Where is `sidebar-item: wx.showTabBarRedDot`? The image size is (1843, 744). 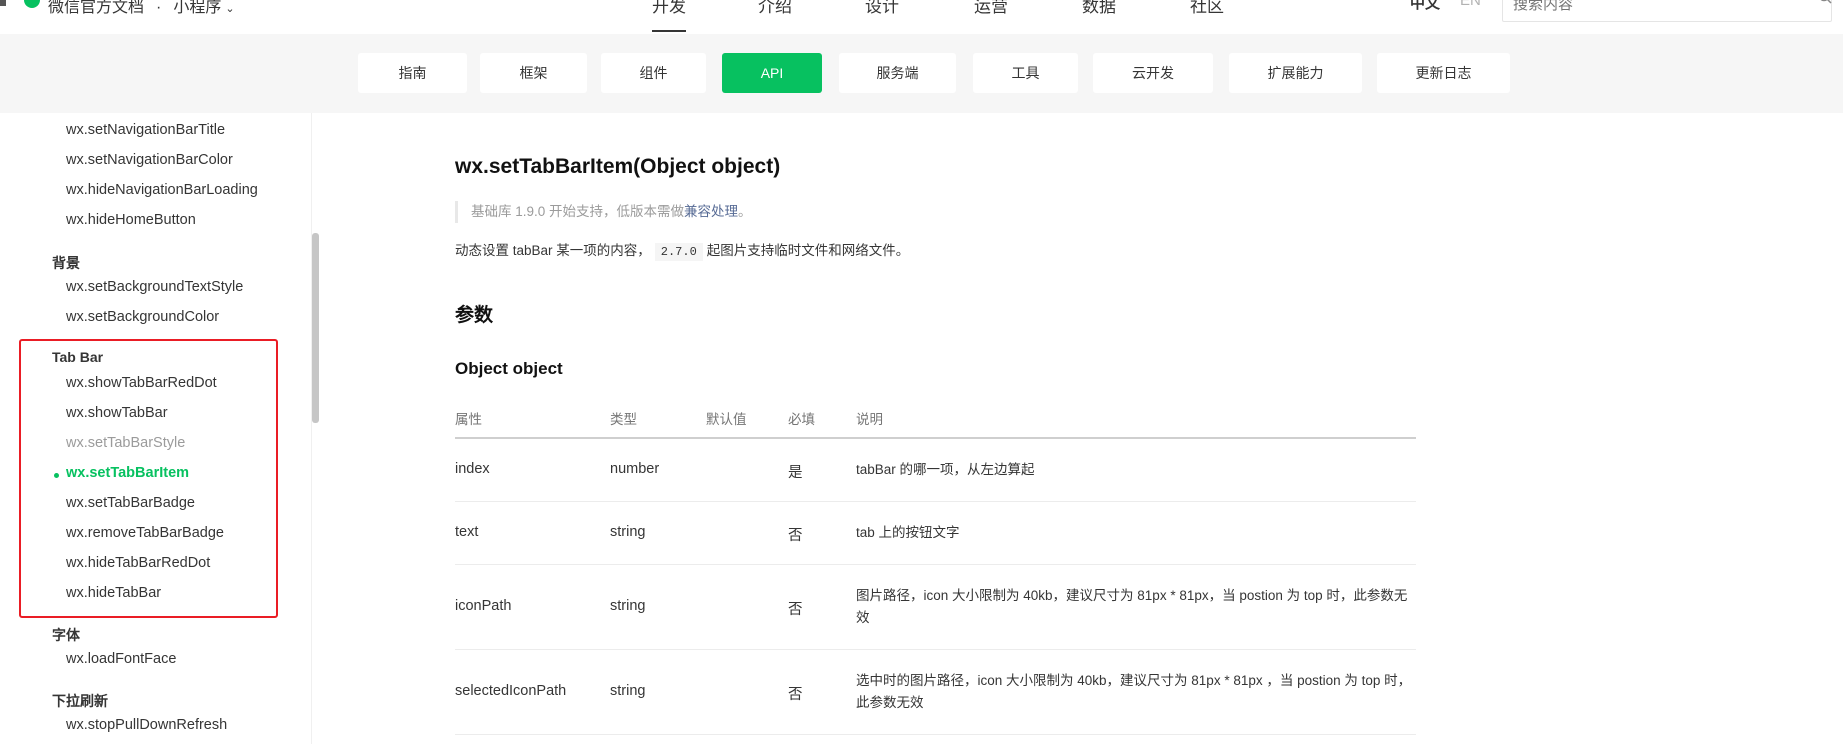 sidebar-item: wx.showTabBarRedDot is located at coordinates (141, 383).